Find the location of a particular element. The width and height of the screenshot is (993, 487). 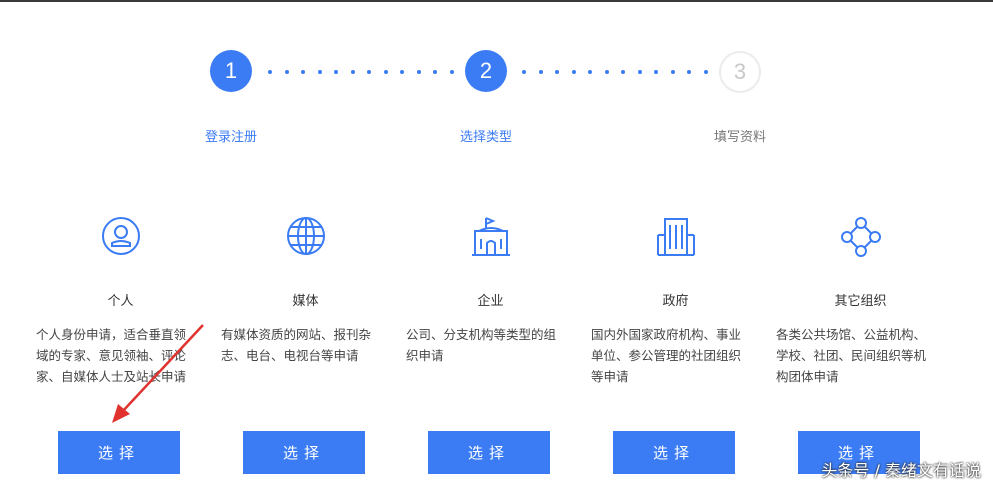

card-title: 企业 is located at coordinates (490, 301).